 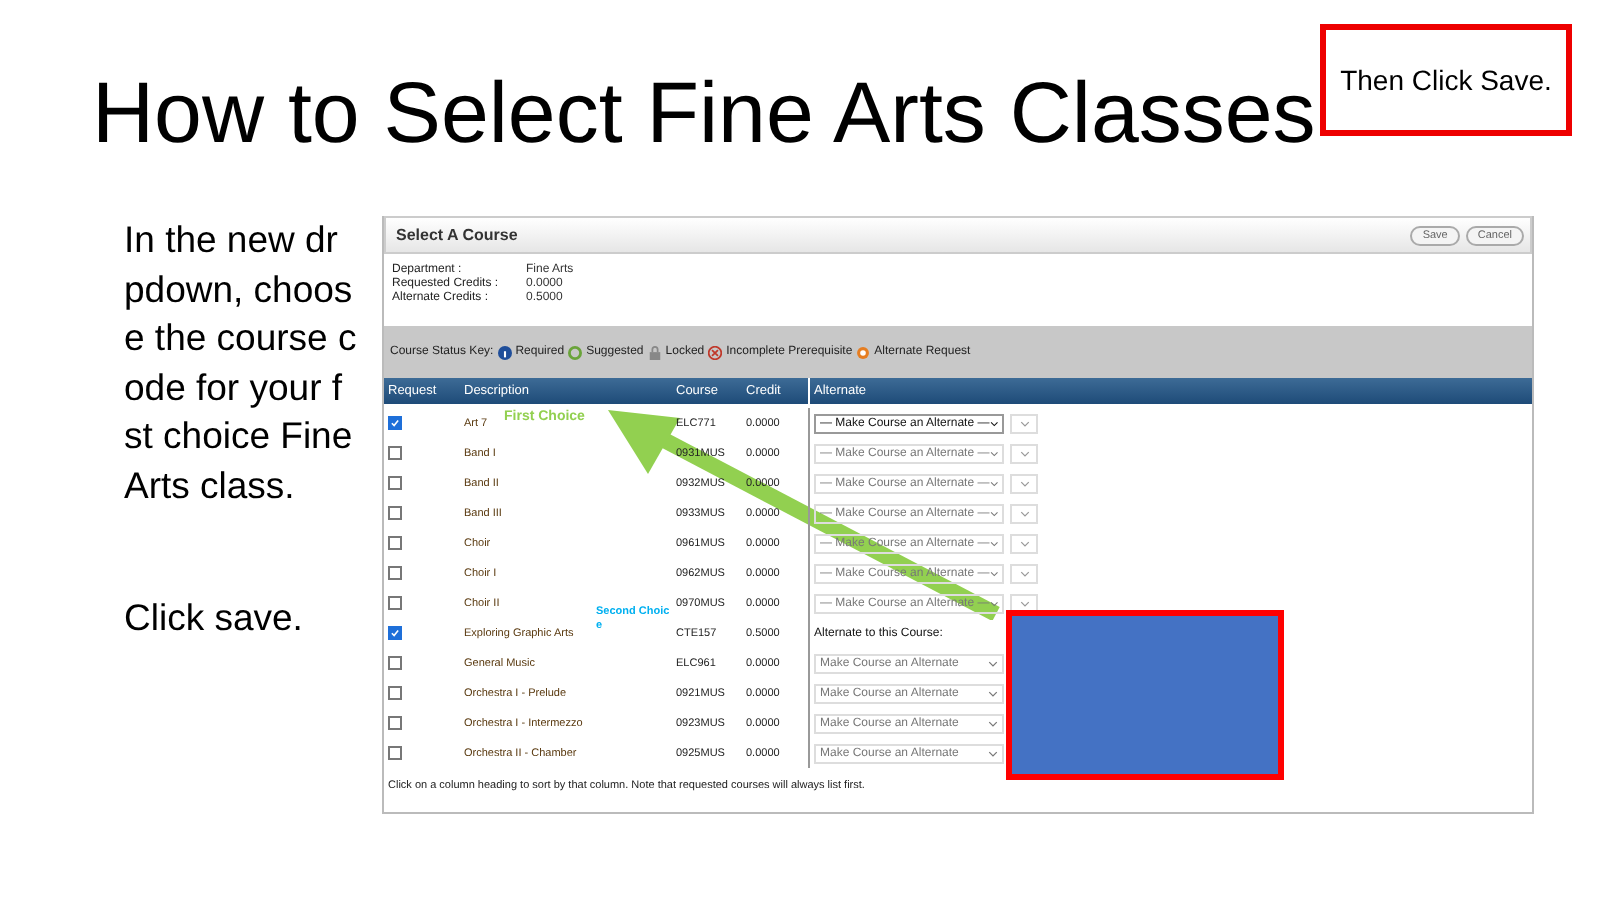 What do you see at coordinates (239, 436) in the screenshot?
I see `instruction-text: st choice Fine` at bounding box center [239, 436].